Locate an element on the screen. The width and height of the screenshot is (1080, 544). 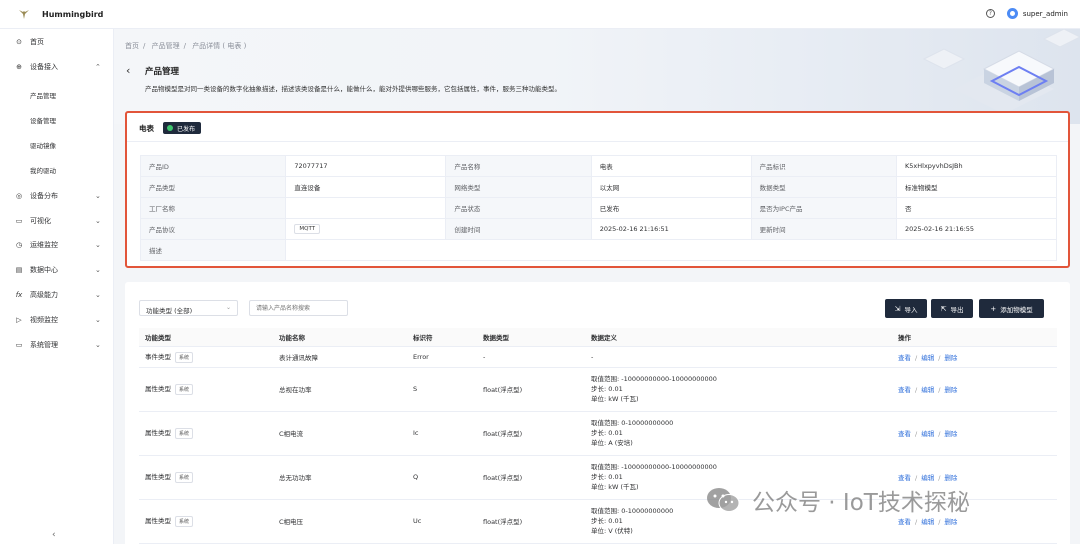
cell-identifier: Q is located at coordinates (442, 477).